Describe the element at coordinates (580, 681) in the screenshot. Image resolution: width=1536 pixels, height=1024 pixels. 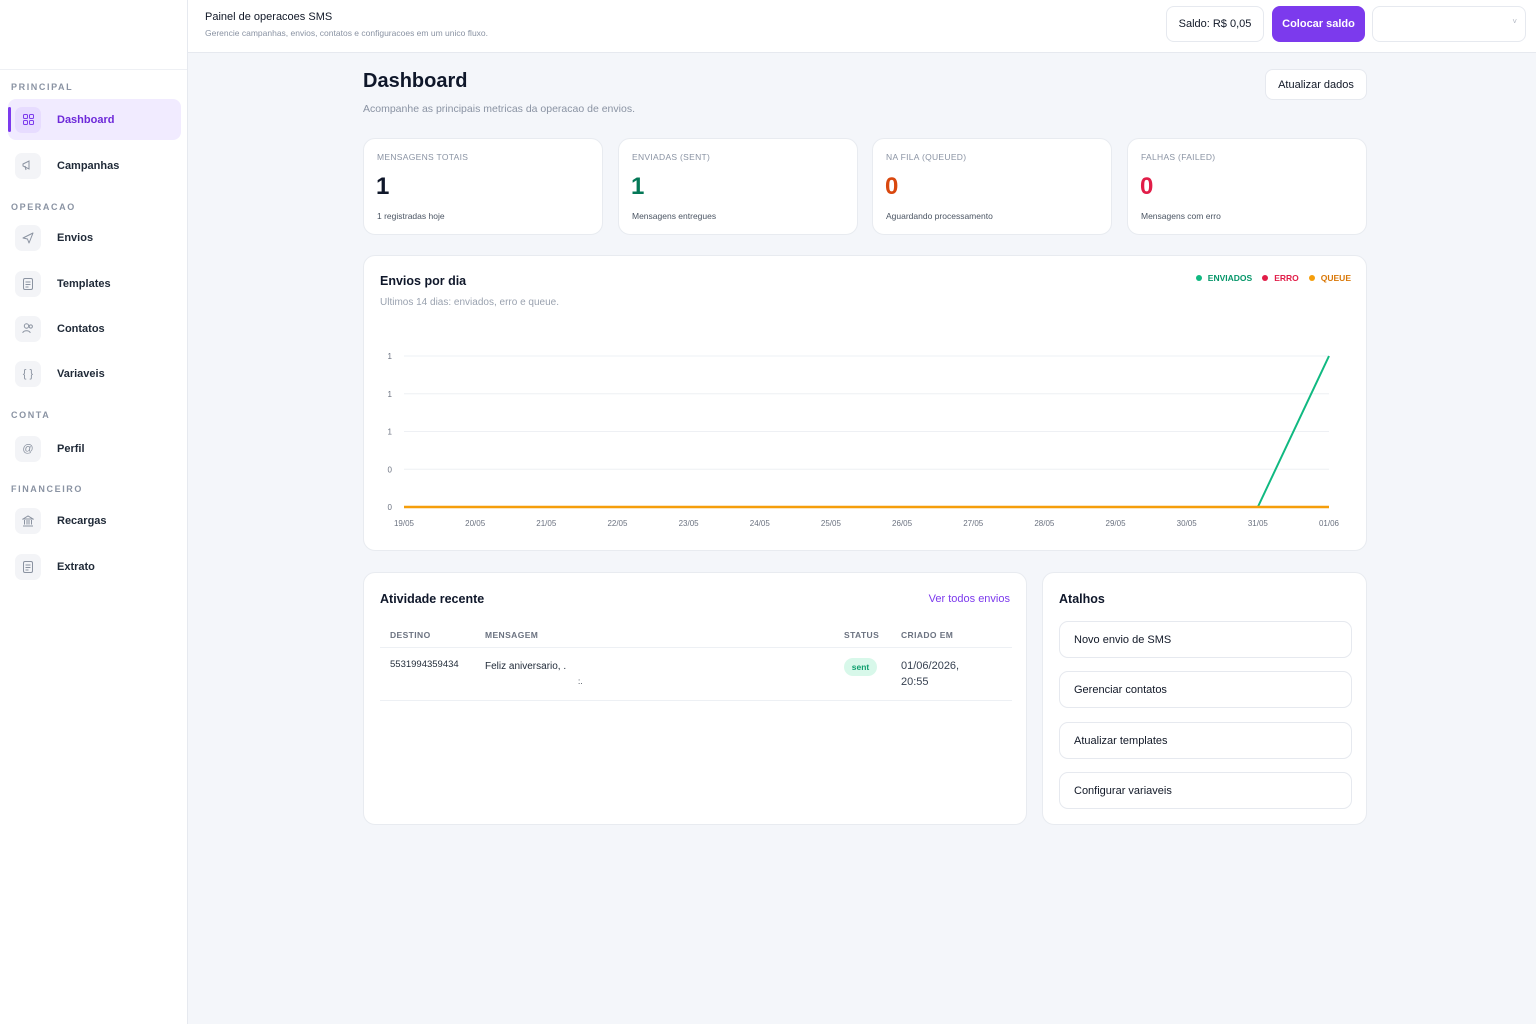
I see `row-mensagem-cont: :.` at that location.